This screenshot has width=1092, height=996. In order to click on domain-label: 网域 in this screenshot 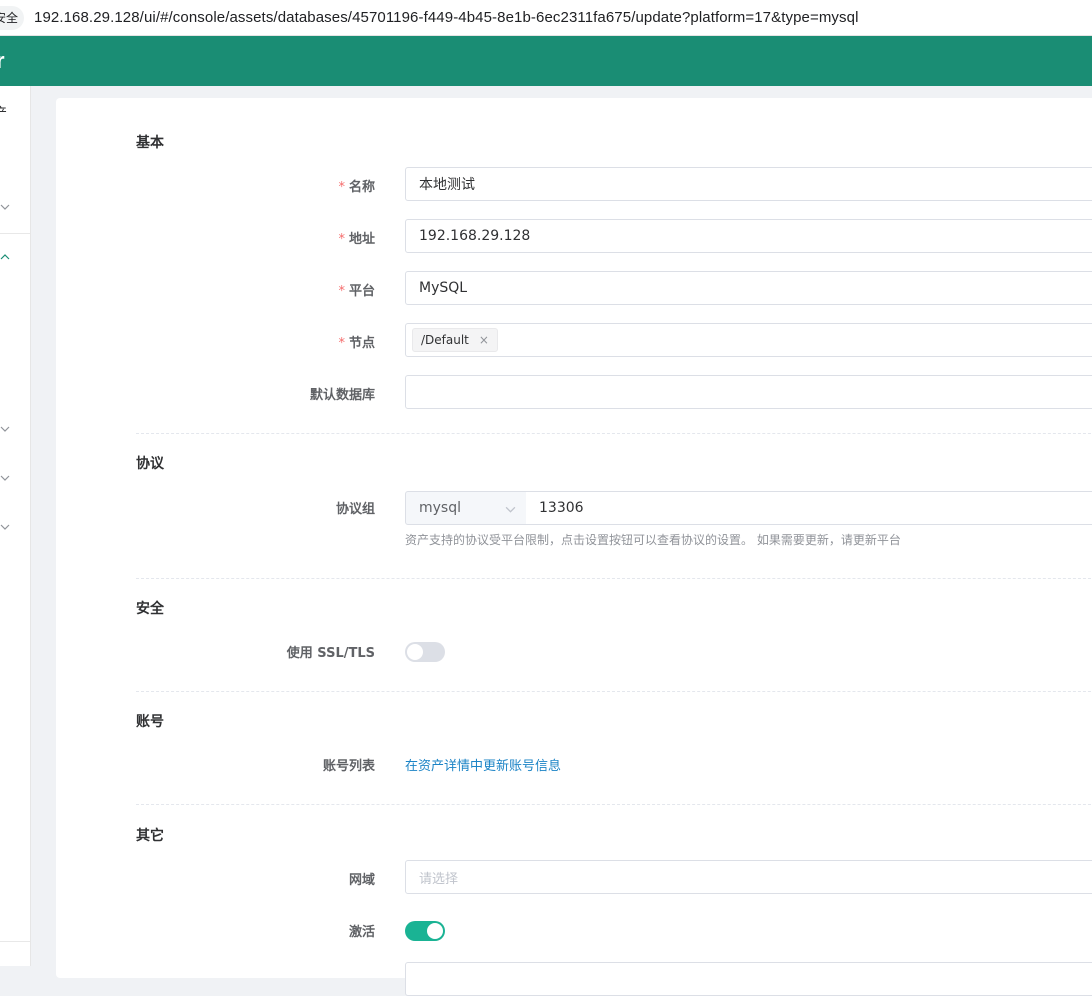, I will do `click(361, 880)`.